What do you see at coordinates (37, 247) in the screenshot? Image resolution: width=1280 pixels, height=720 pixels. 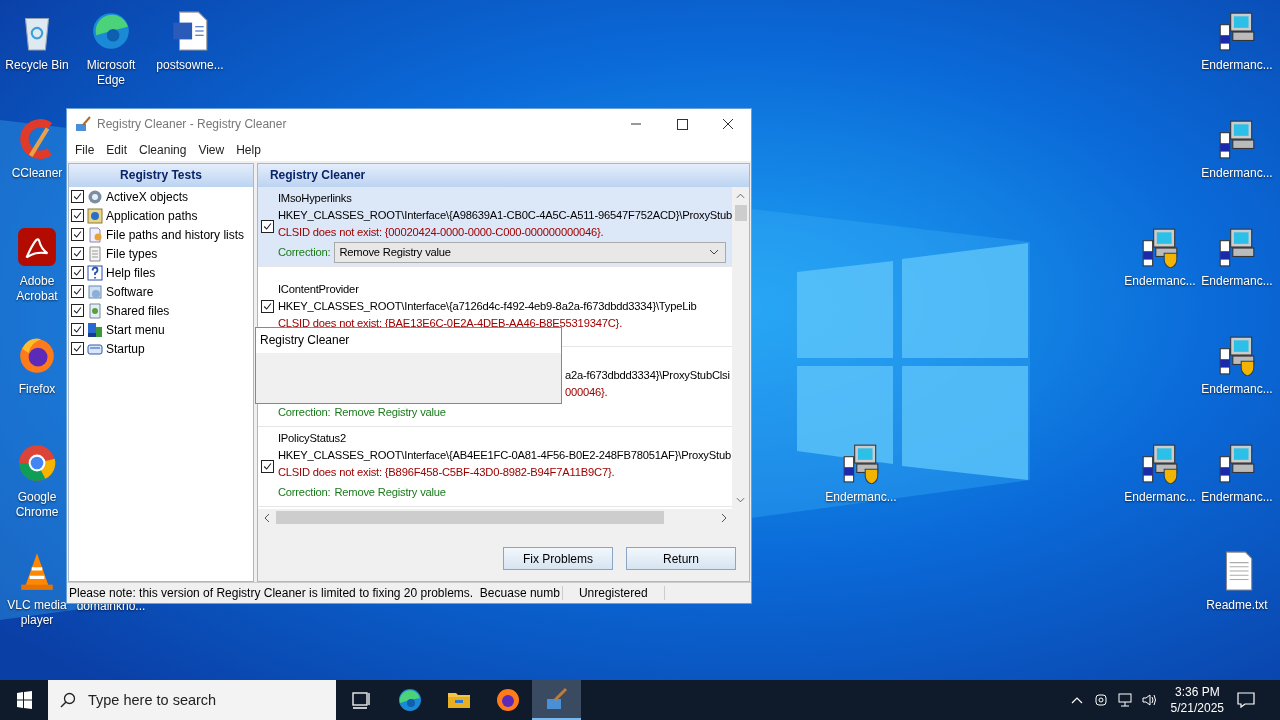 I see `acrobat-icon` at bounding box center [37, 247].